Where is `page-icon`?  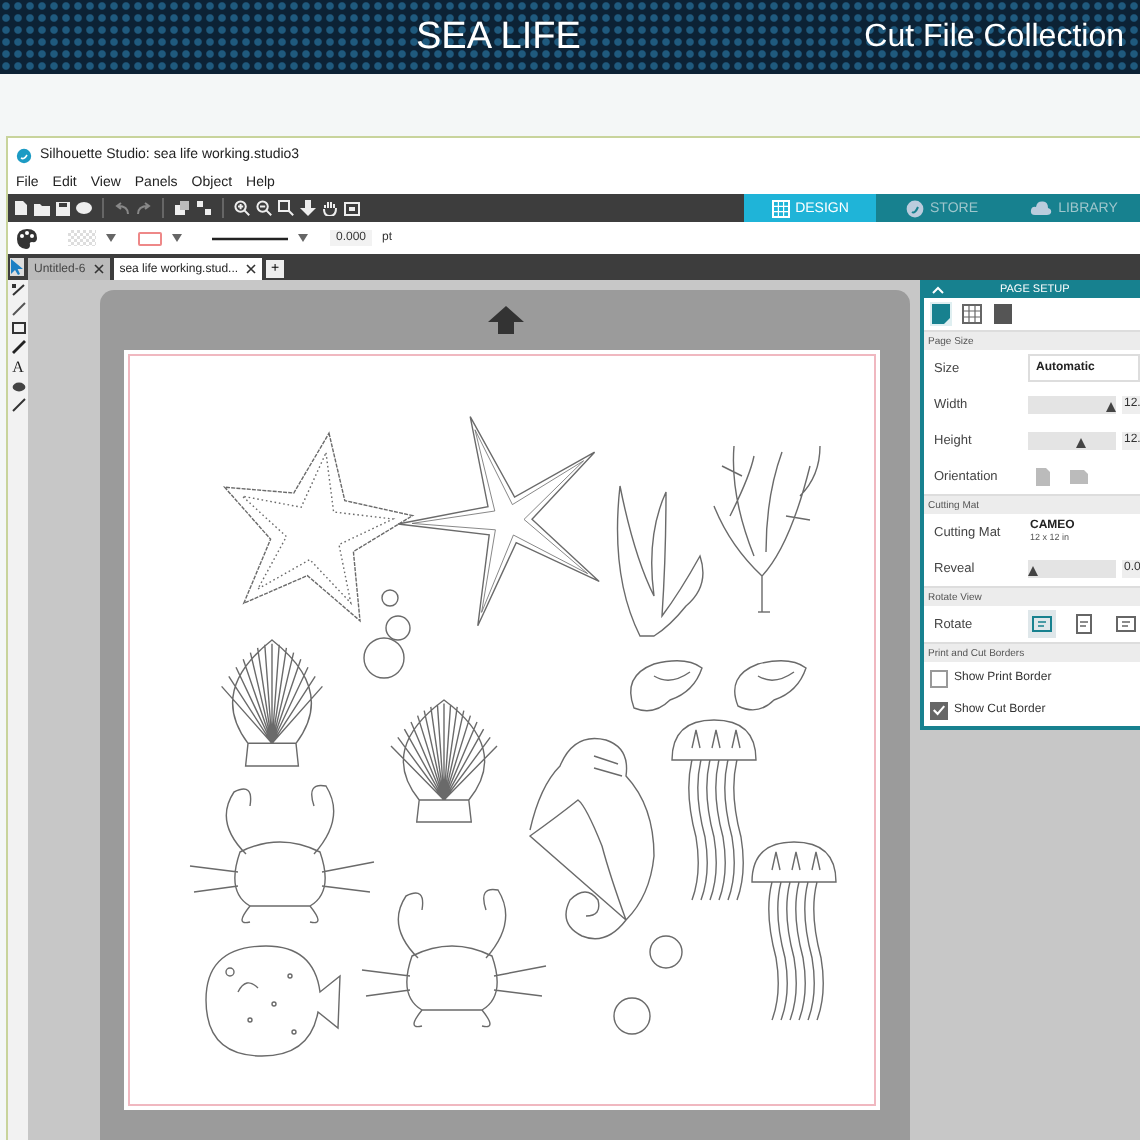
page-icon is located at coordinates (941, 314).